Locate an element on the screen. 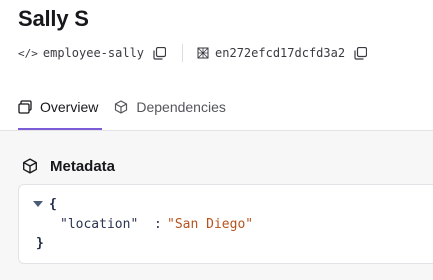 The height and width of the screenshot is (280, 433). meta-divider is located at coordinates (183, 53).